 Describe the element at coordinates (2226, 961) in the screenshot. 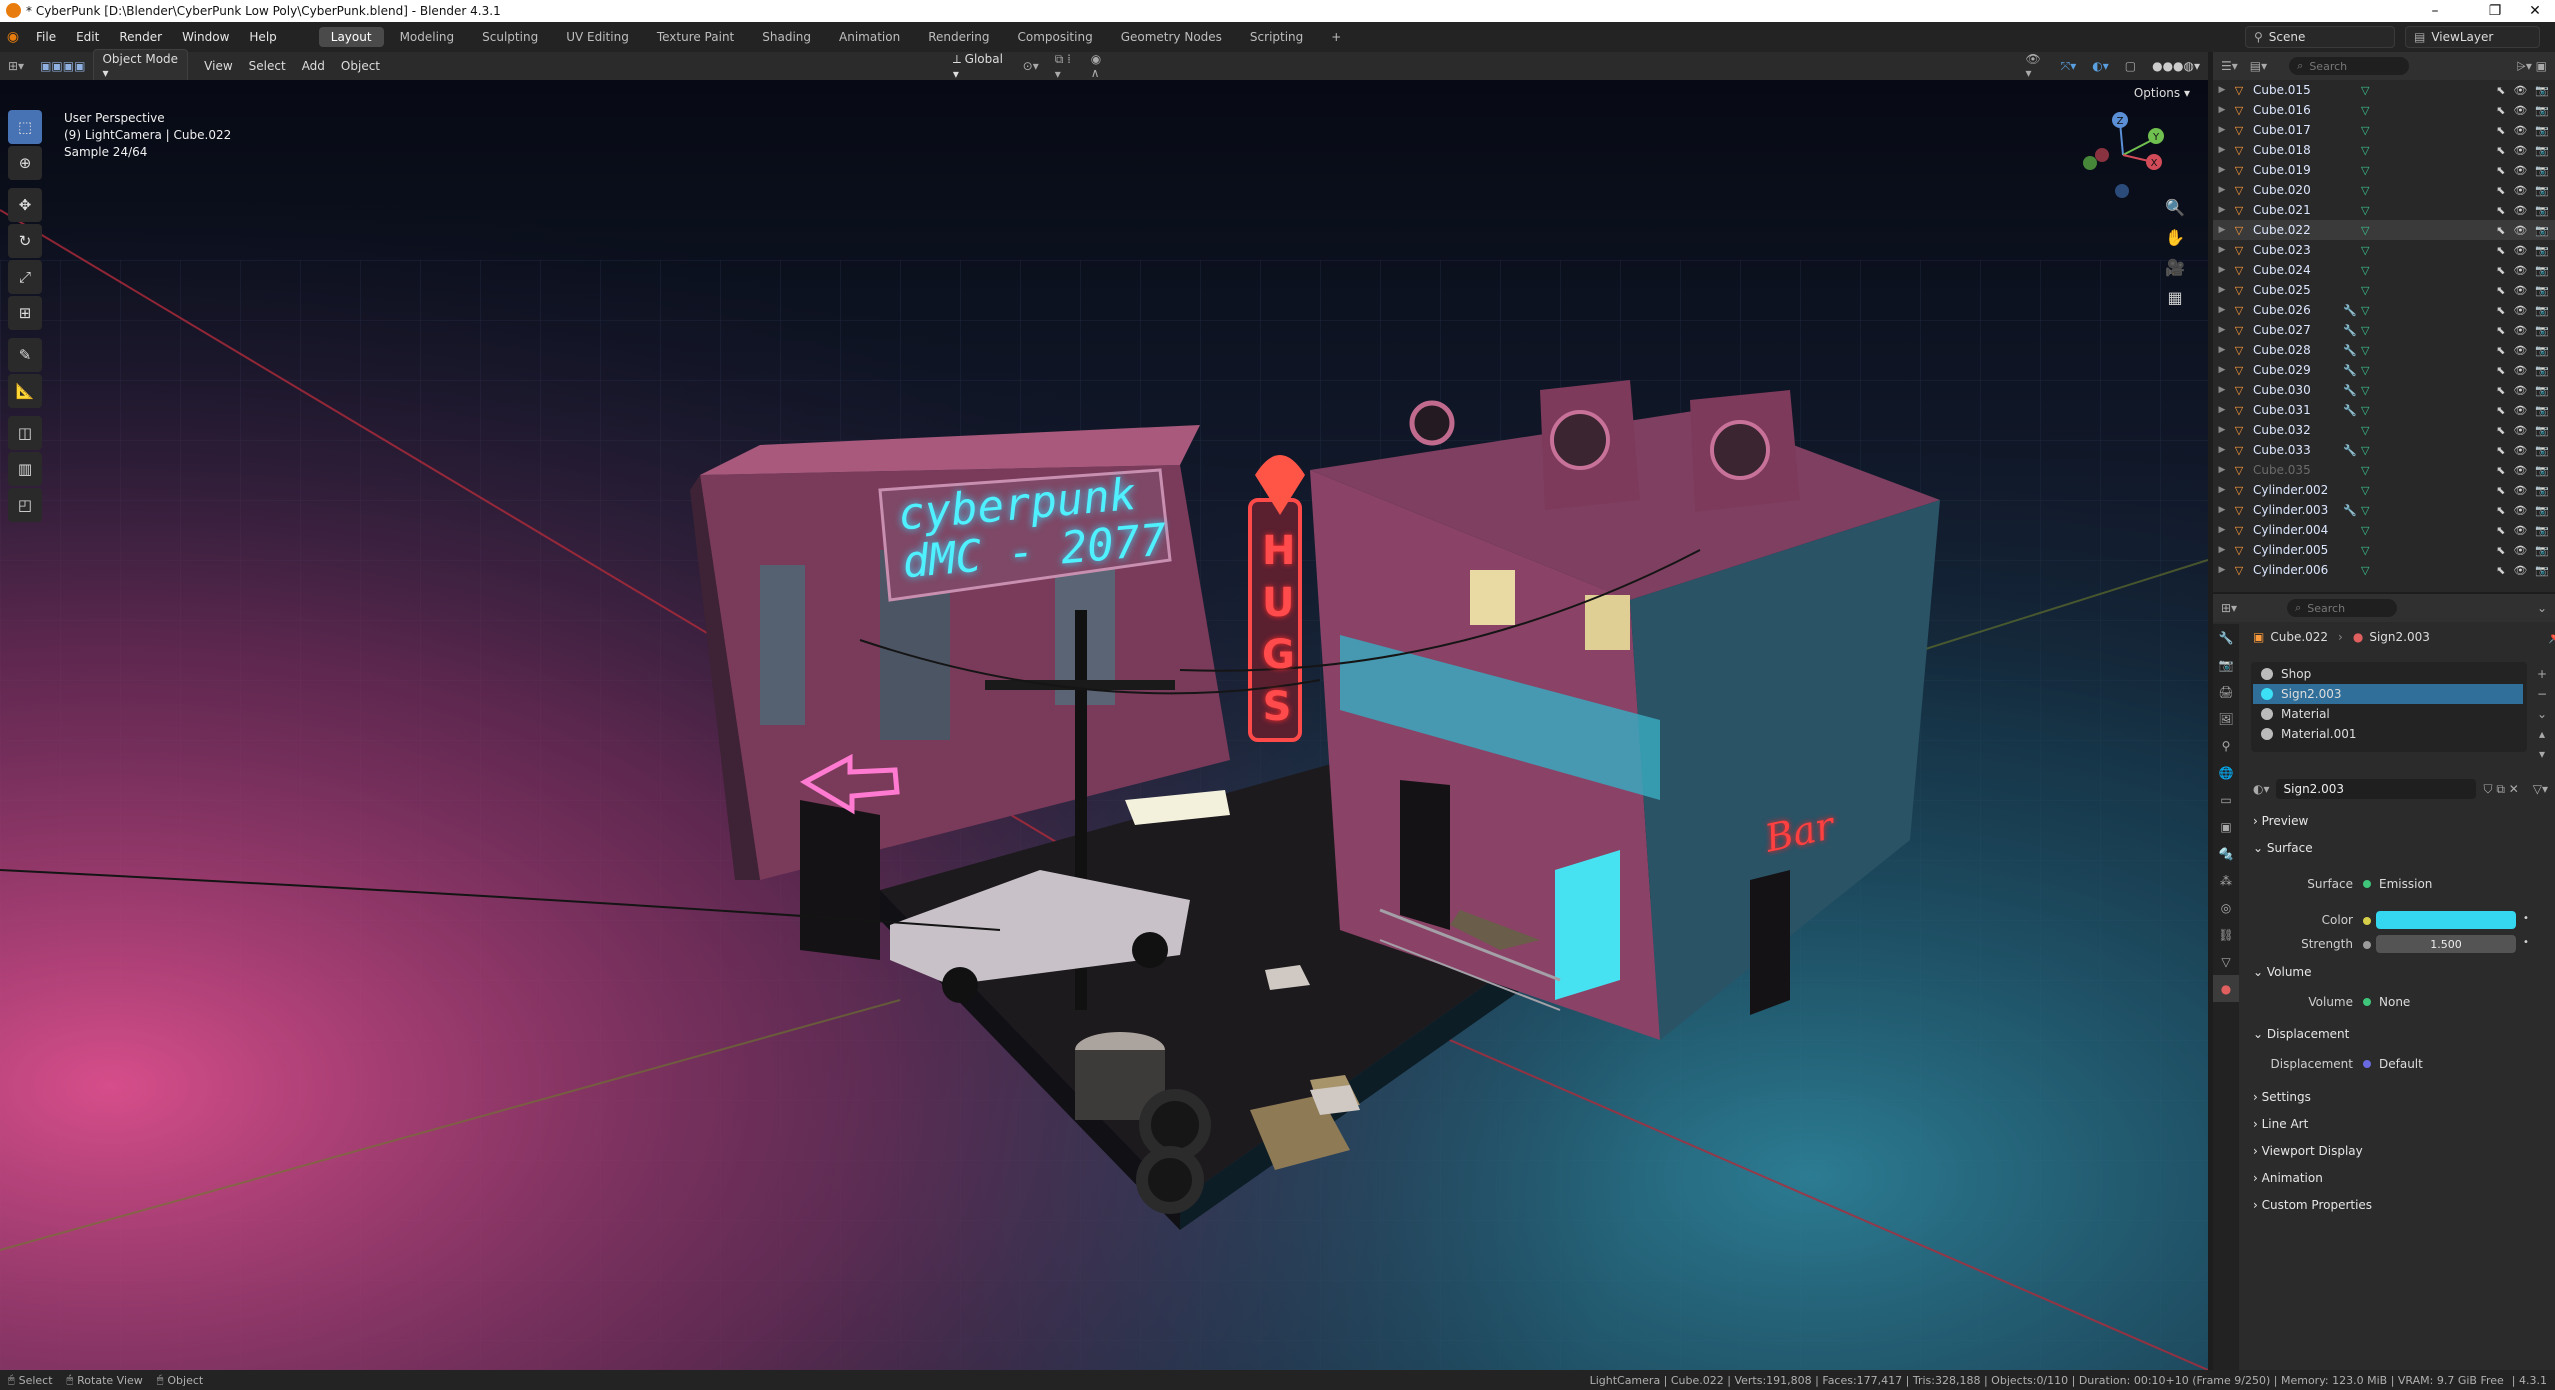

I see `data-tab-icon: ▽` at that location.